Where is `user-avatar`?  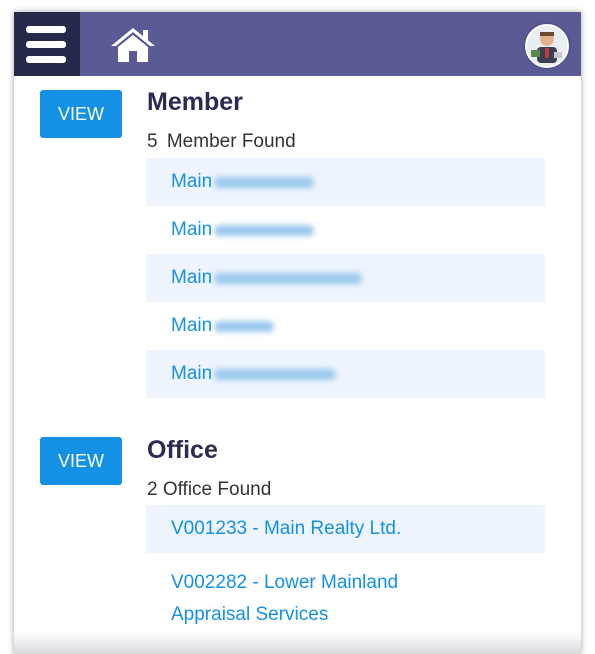
user-avatar is located at coordinates (547, 46).